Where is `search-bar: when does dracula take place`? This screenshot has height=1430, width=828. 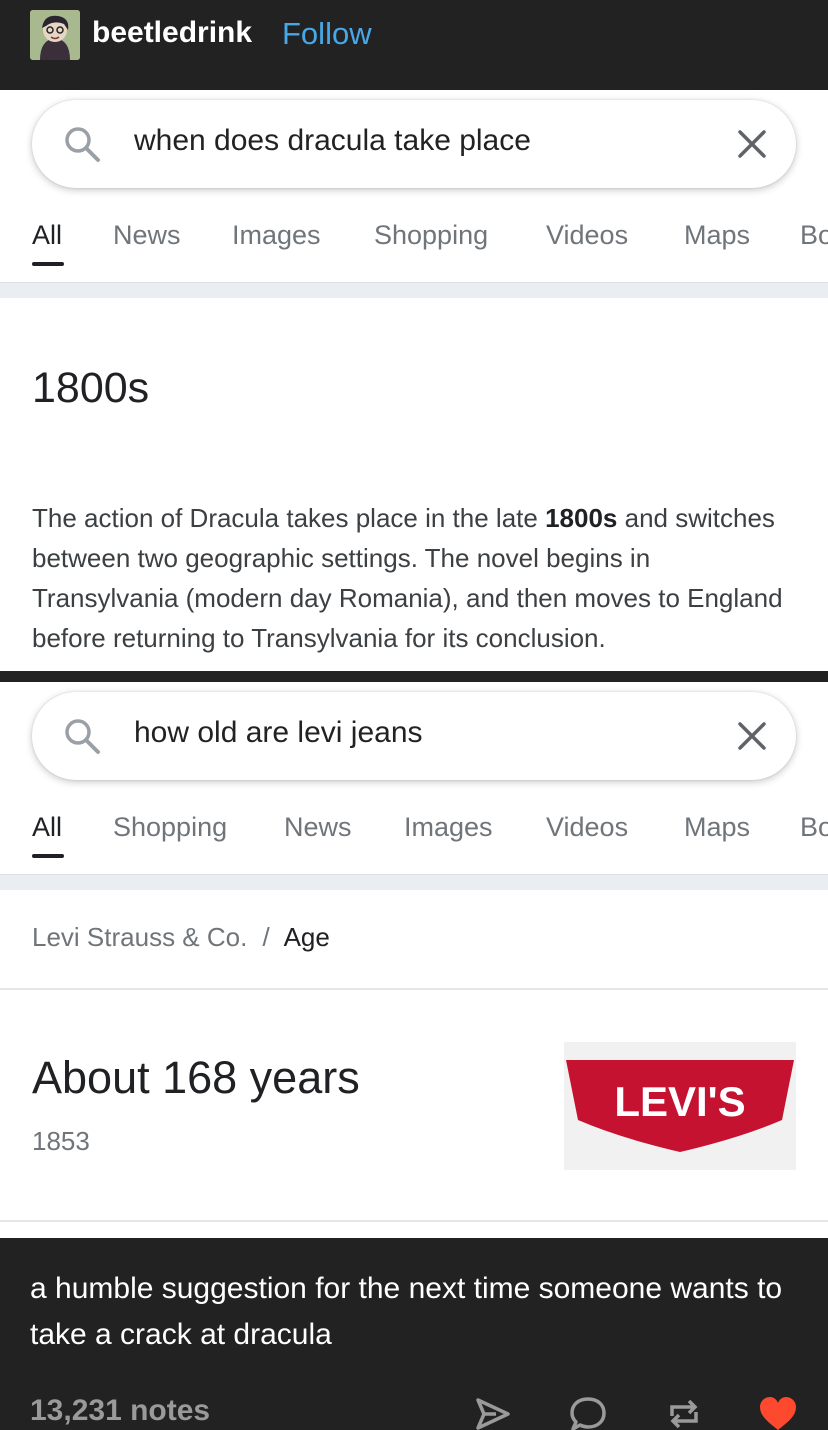 search-bar: when does dracula take place is located at coordinates (414, 144).